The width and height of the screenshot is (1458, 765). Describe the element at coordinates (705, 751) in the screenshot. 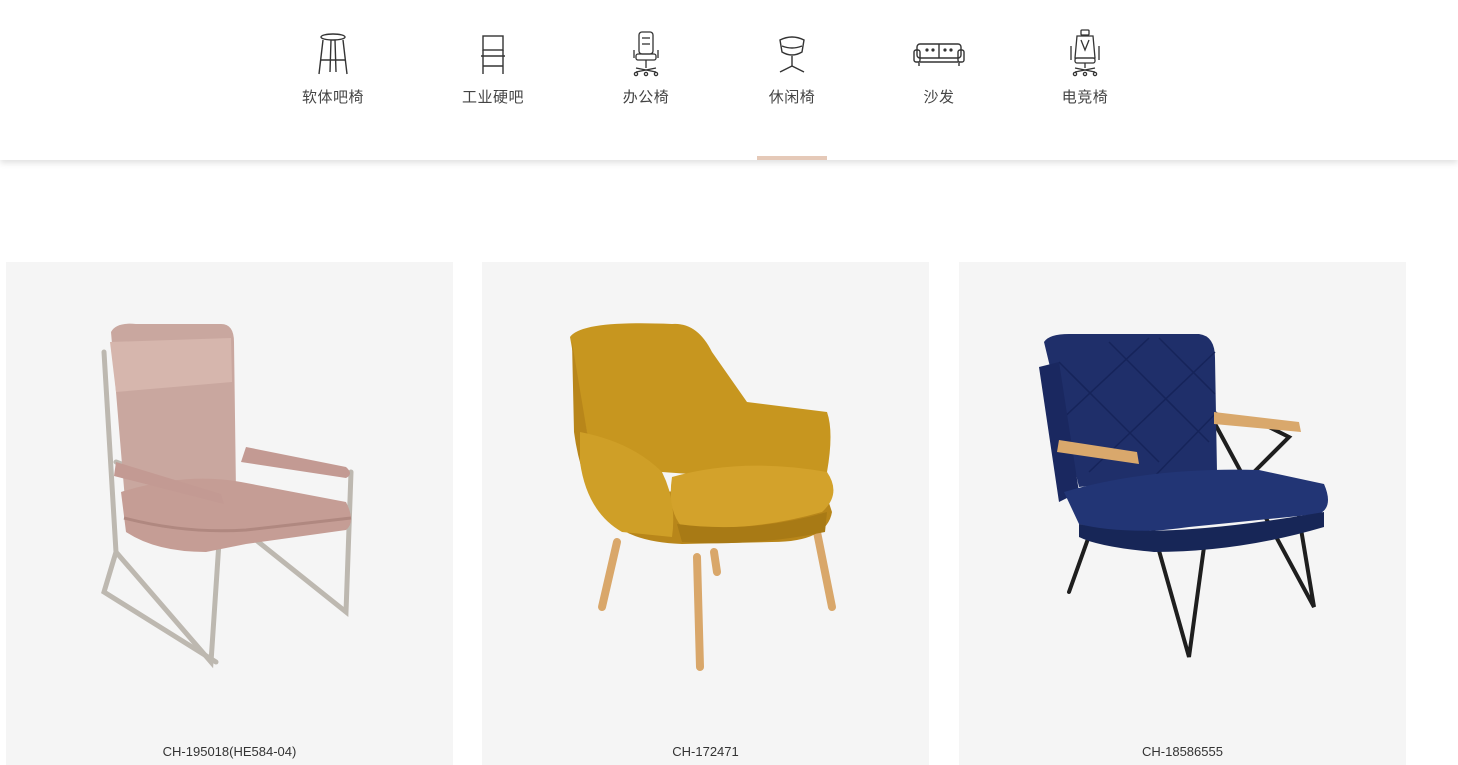

I see `product-code: CH-172471` at that location.